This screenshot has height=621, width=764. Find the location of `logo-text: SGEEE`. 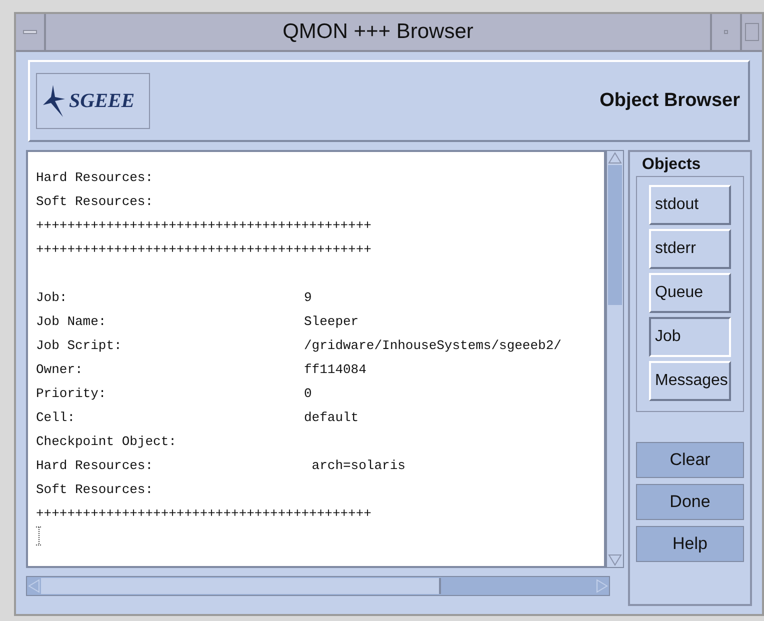

logo-text: SGEEE is located at coordinates (102, 101).